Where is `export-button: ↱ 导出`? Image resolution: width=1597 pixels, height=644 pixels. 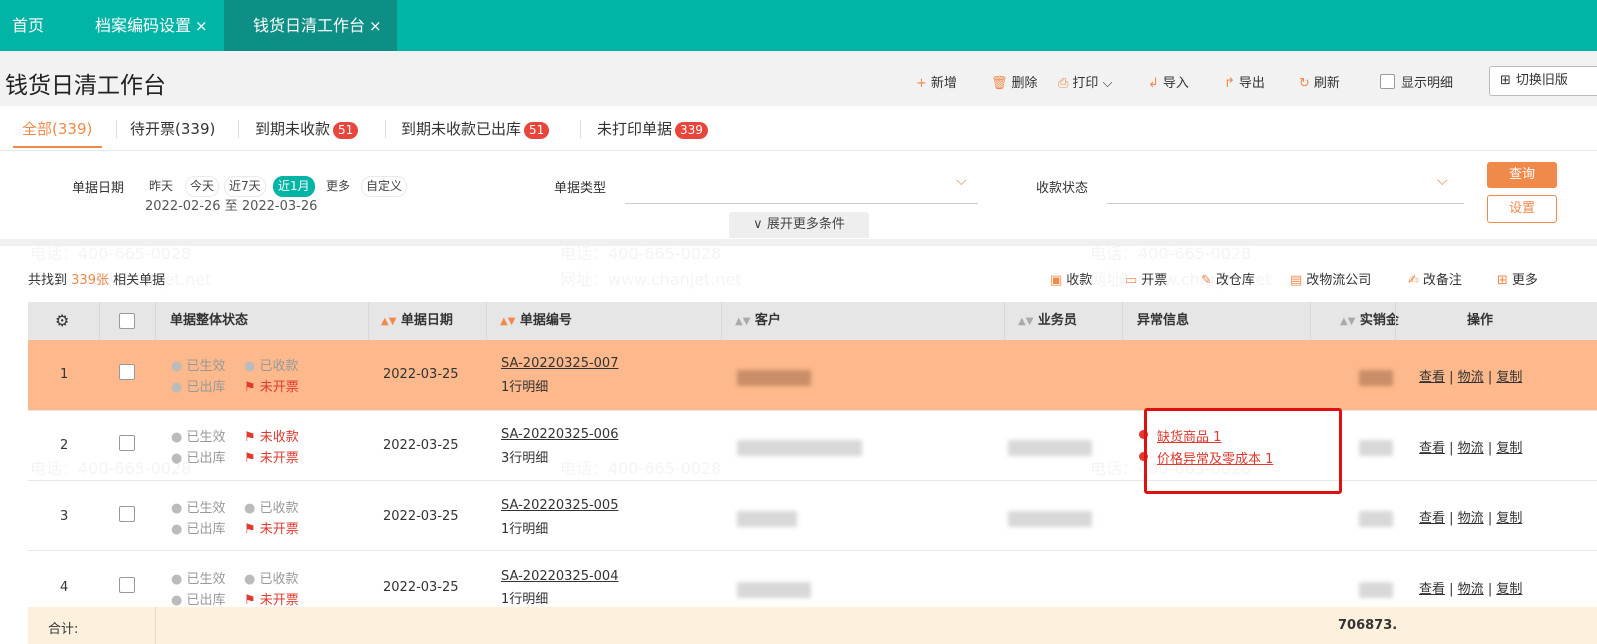
export-button: ↱ 导出 is located at coordinates (1244, 81).